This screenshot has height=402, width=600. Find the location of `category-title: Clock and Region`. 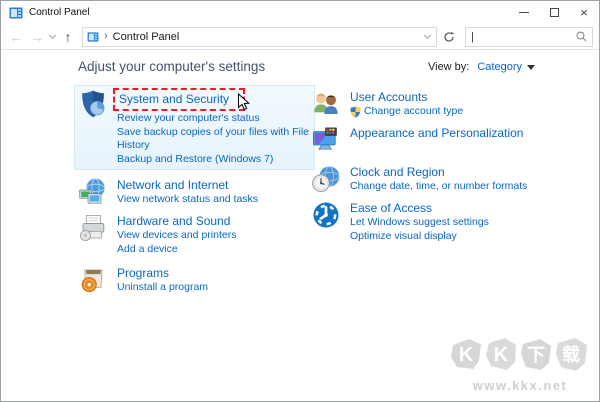

category-title: Clock and Region is located at coordinates (438, 172).